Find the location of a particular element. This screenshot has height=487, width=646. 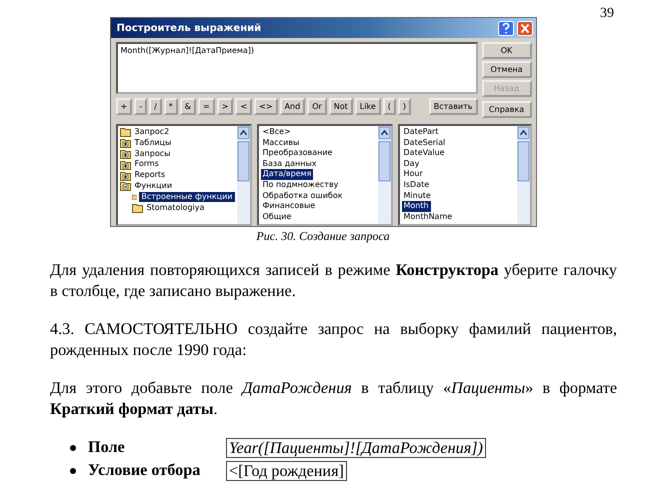

figure-caption: Рис. 30. Создание запроса is located at coordinates (323, 236).